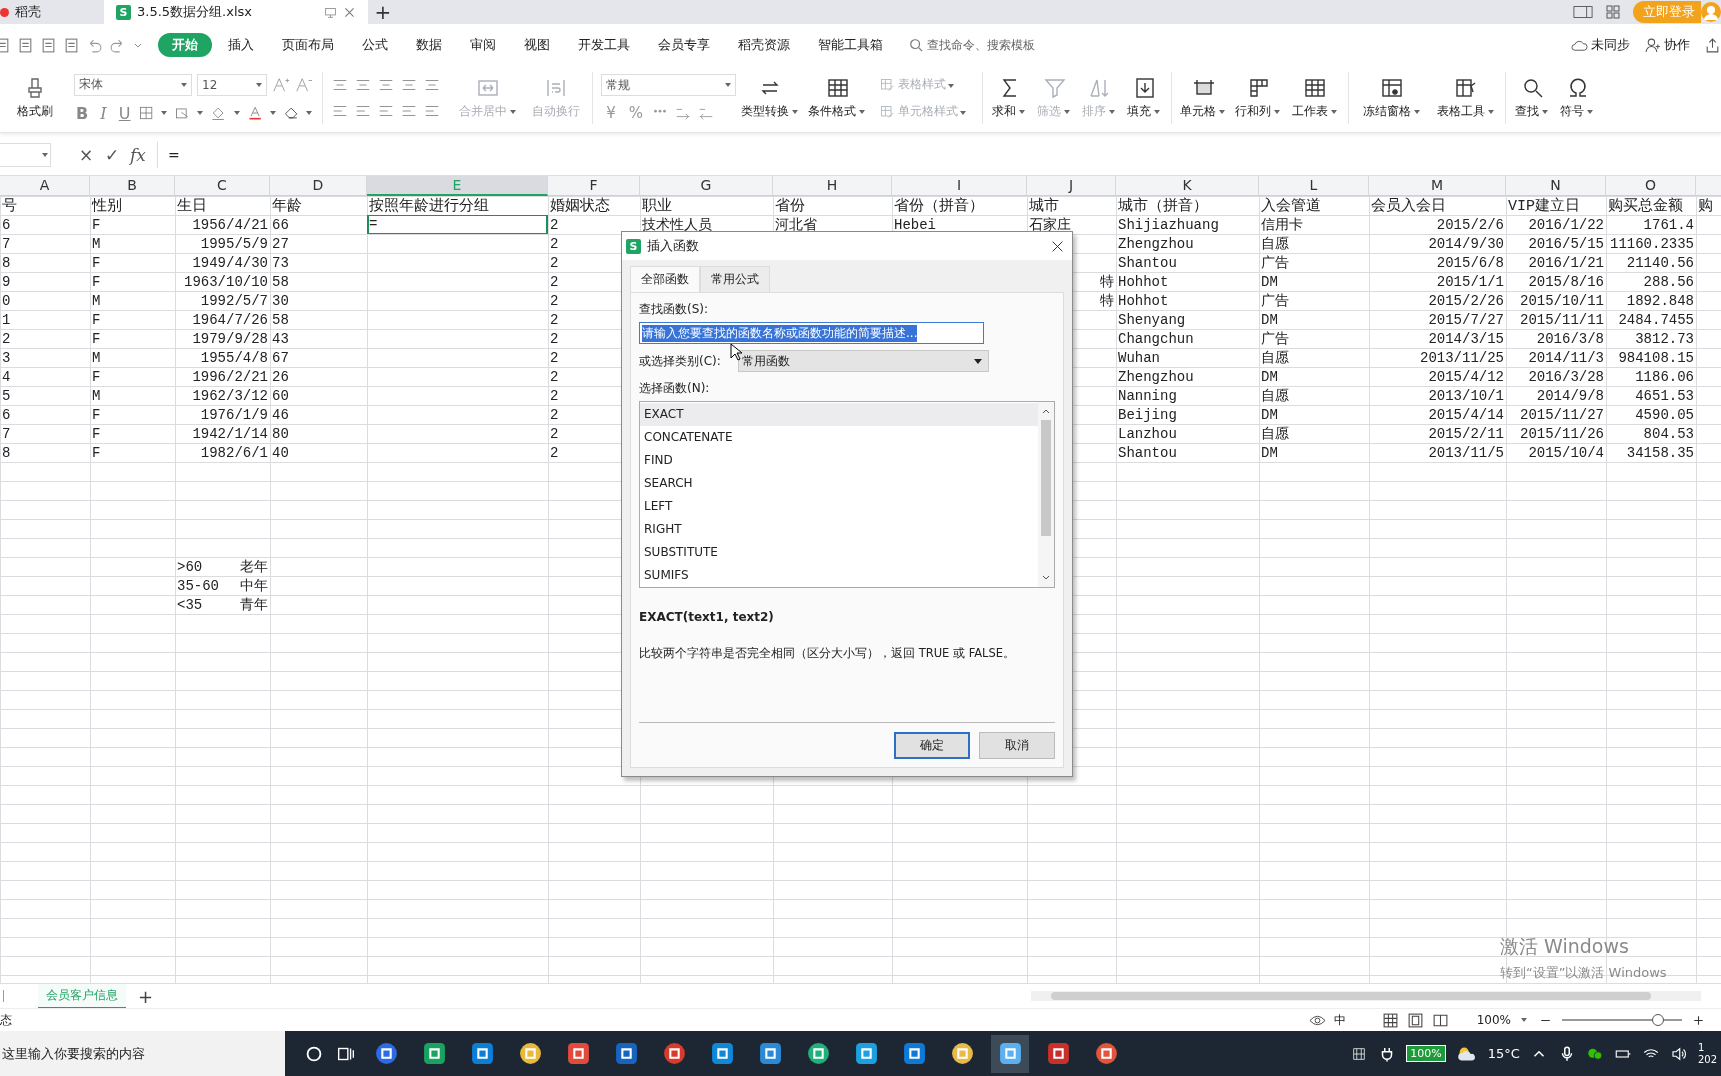 The width and height of the screenshot is (1721, 1076). Describe the element at coordinates (222, 186) in the screenshot. I see `column-header: C` at that location.